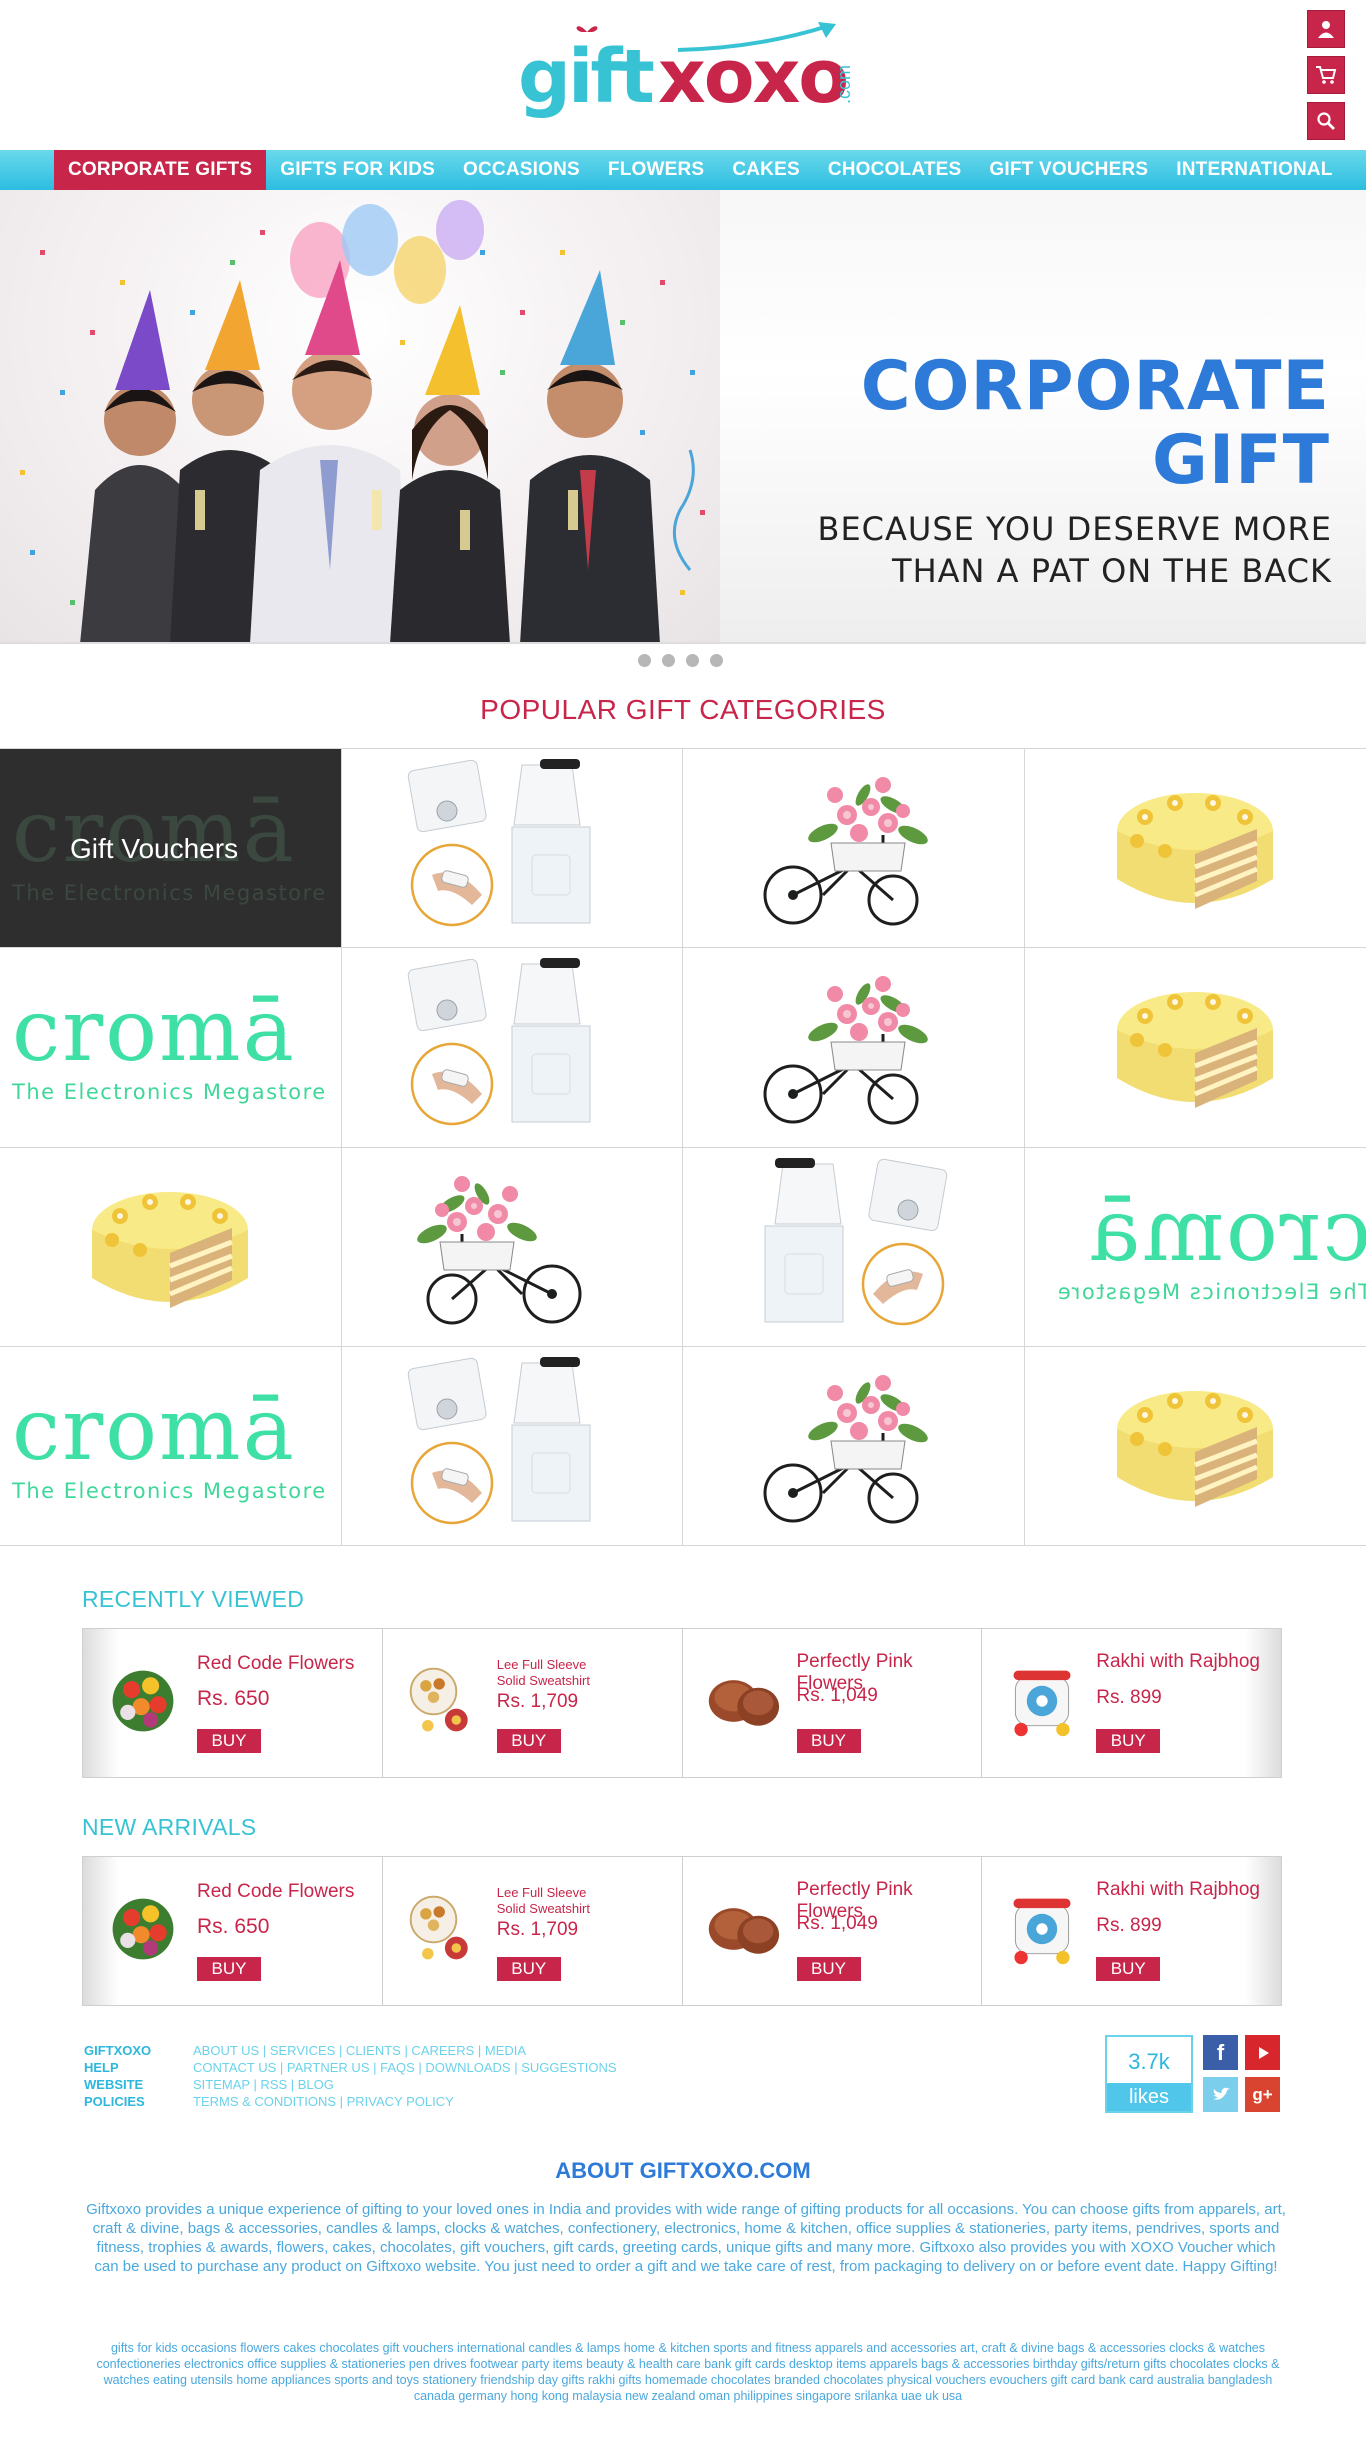  Describe the element at coordinates (1220, 2052) in the screenshot. I see `facebook-icon: f` at that location.